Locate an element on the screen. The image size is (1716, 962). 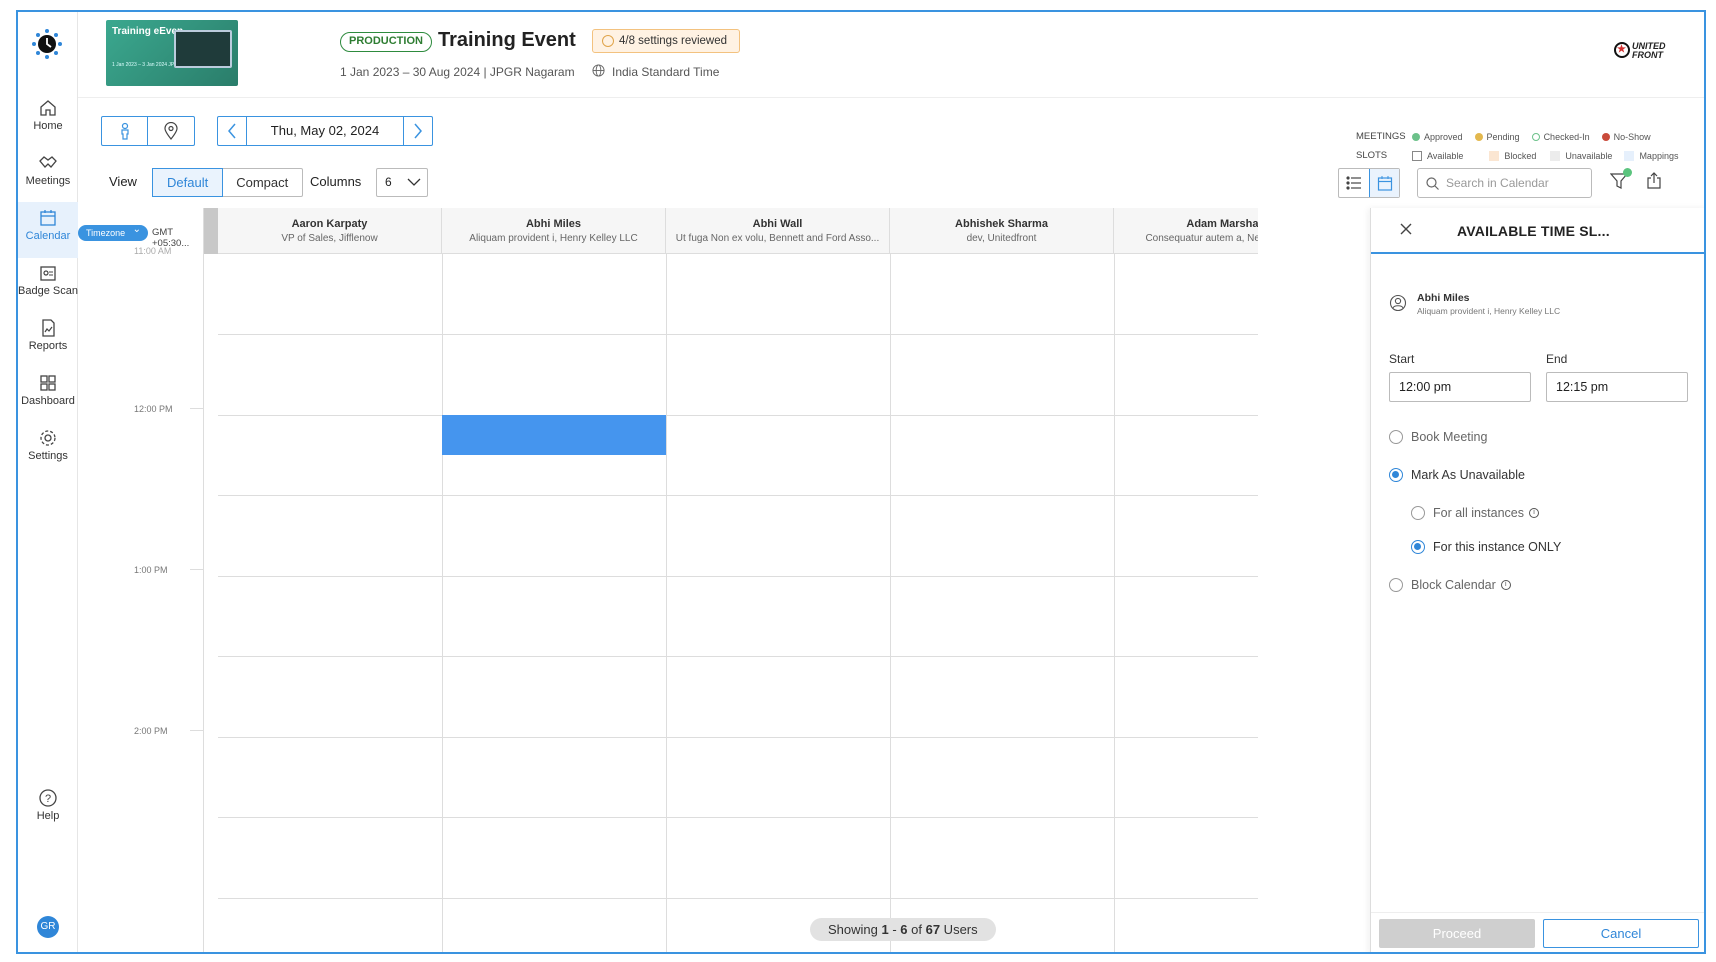
end-time-field: 12:15 pm is located at coordinates (1617, 387).